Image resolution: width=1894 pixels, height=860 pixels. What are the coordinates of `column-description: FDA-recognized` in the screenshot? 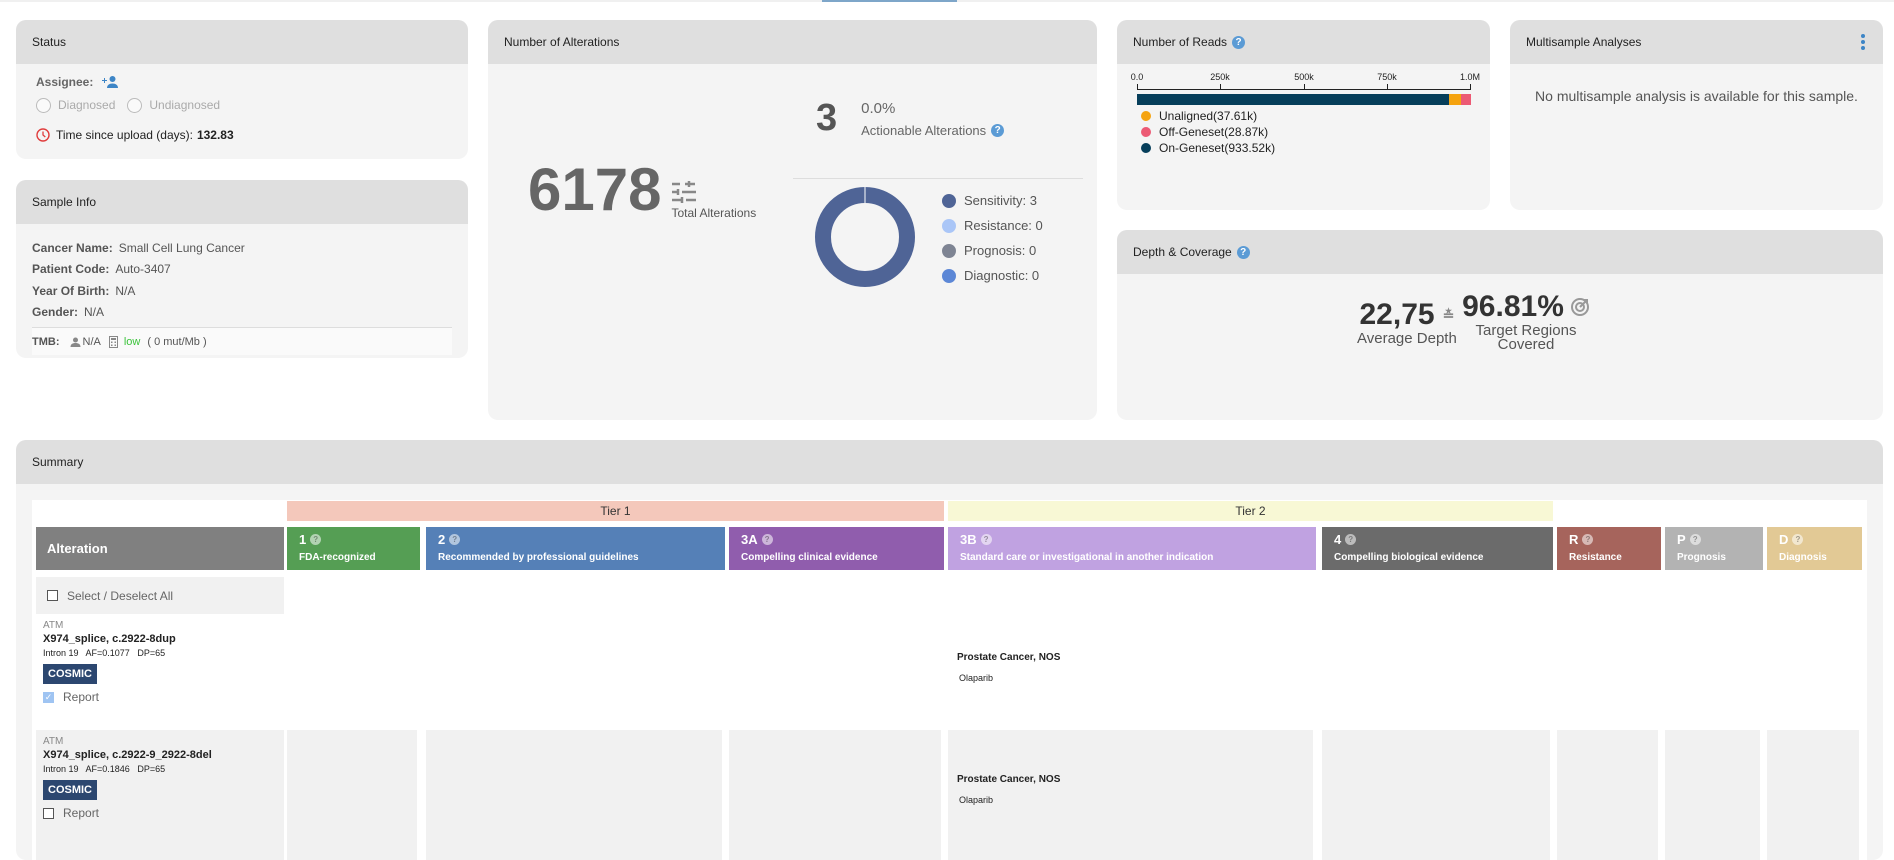 It's located at (337, 557).